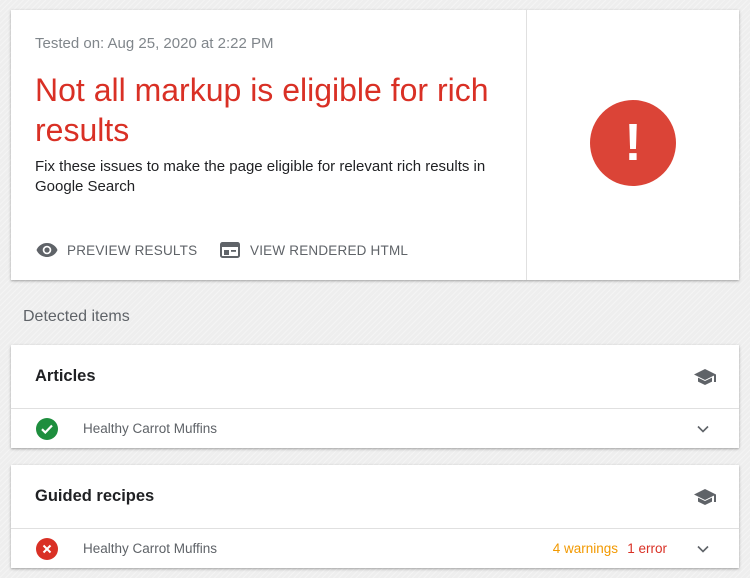  I want to click on error-count: 1 error, so click(647, 548).